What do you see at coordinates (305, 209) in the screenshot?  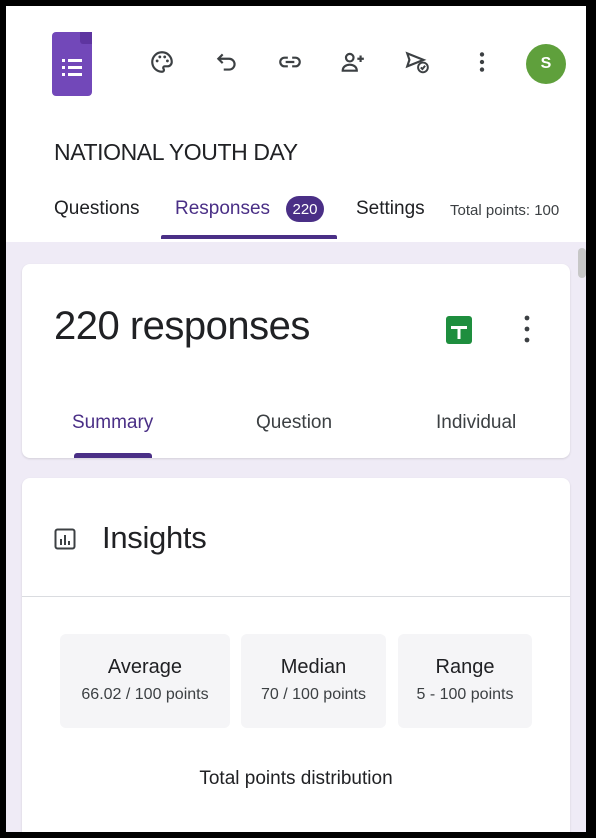 I see `responses-count-badge: 220` at bounding box center [305, 209].